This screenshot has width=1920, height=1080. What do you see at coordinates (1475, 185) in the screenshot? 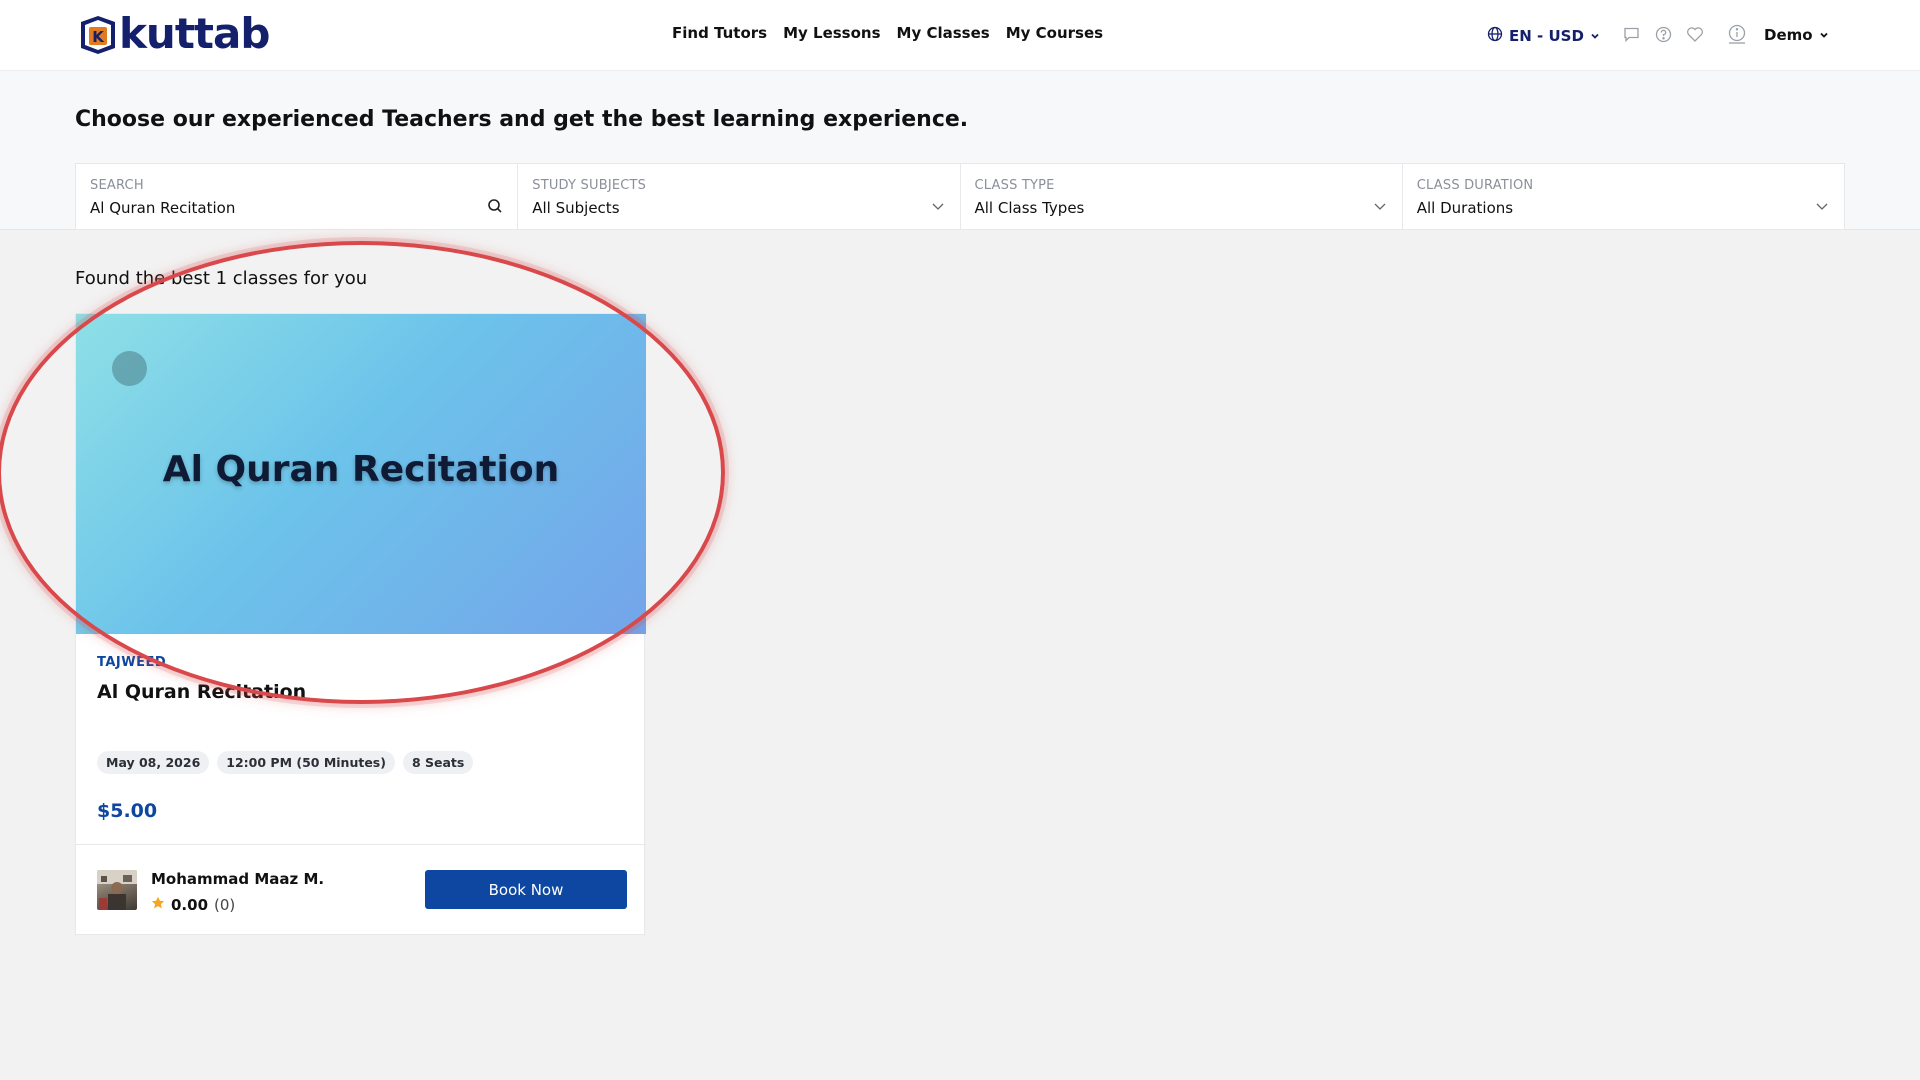
I see `duration-label: CLASS DURATION` at bounding box center [1475, 185].